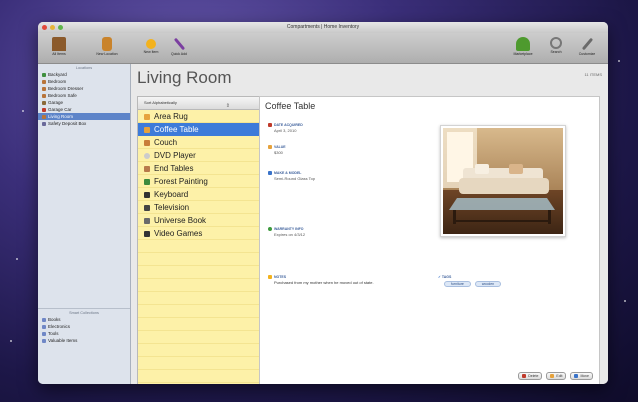  I want to click on toolbar-label: Marketplace, so click(523, 54).